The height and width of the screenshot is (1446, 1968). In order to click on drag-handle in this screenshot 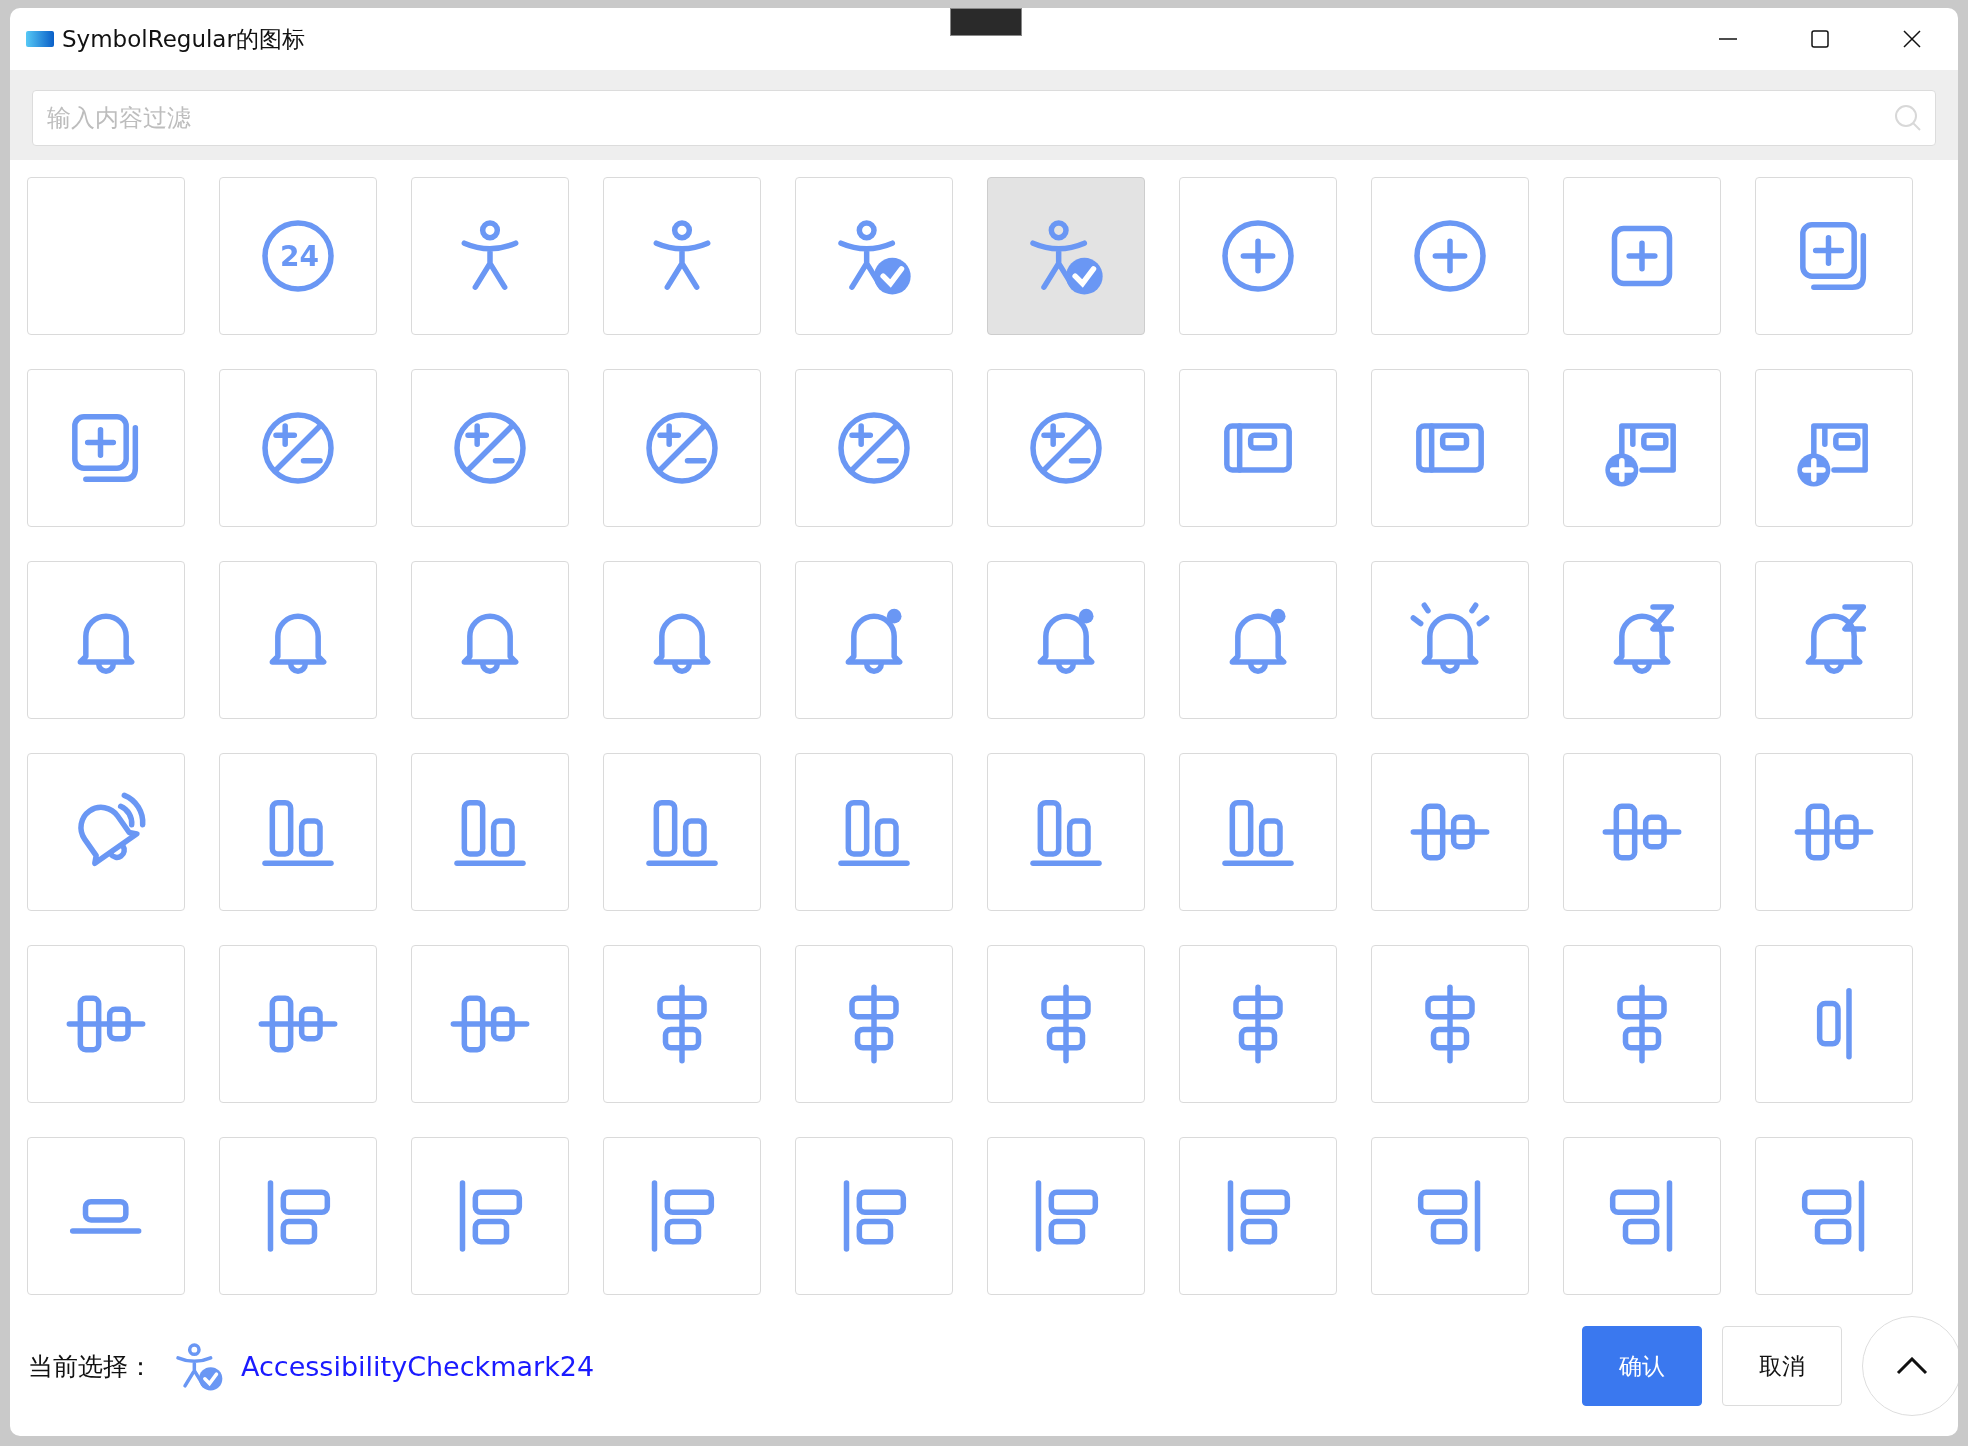, I will do `click(986, 22)`.